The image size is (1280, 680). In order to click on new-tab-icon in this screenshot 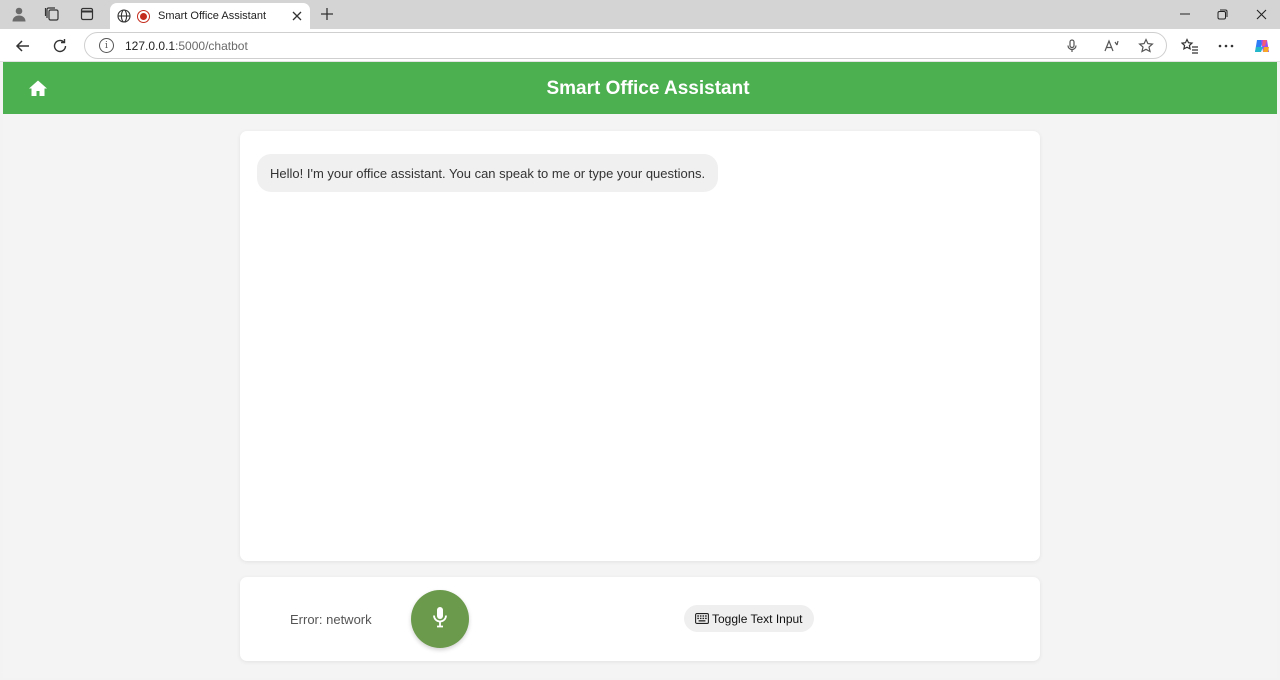, I will do `click(327, 14)`.